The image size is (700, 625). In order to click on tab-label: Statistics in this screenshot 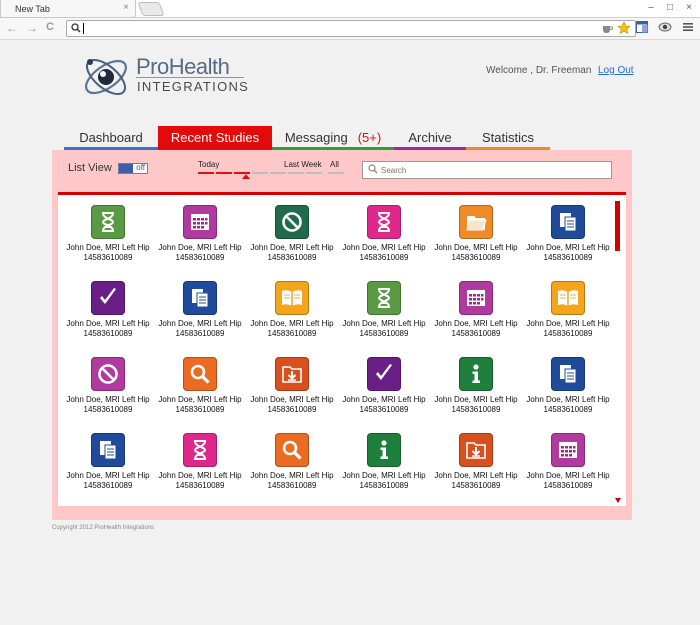, I will do `click(507, 137)`.